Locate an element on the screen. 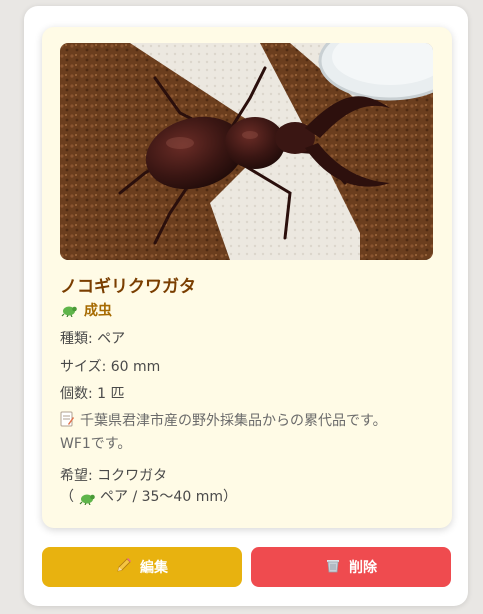 The image size is (483, 614). wastebasket-icon is located at coordinates (333, 567).